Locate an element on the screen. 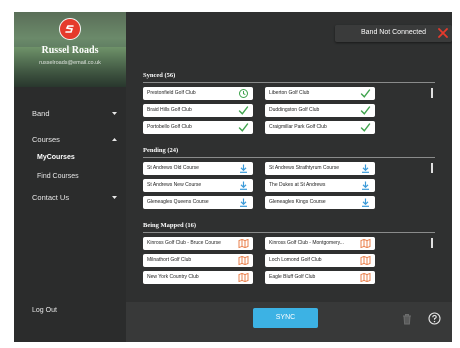  nav-band: Band is located at coordinates (70, 114).